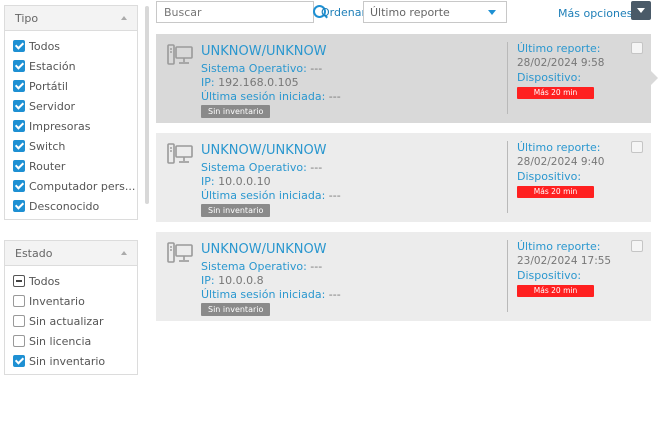 The image size is (664, 421). Describe the element at coordinates (250, 82) in the screenshot. I see `device-ip: IP: 192.168.0.105` at that location.